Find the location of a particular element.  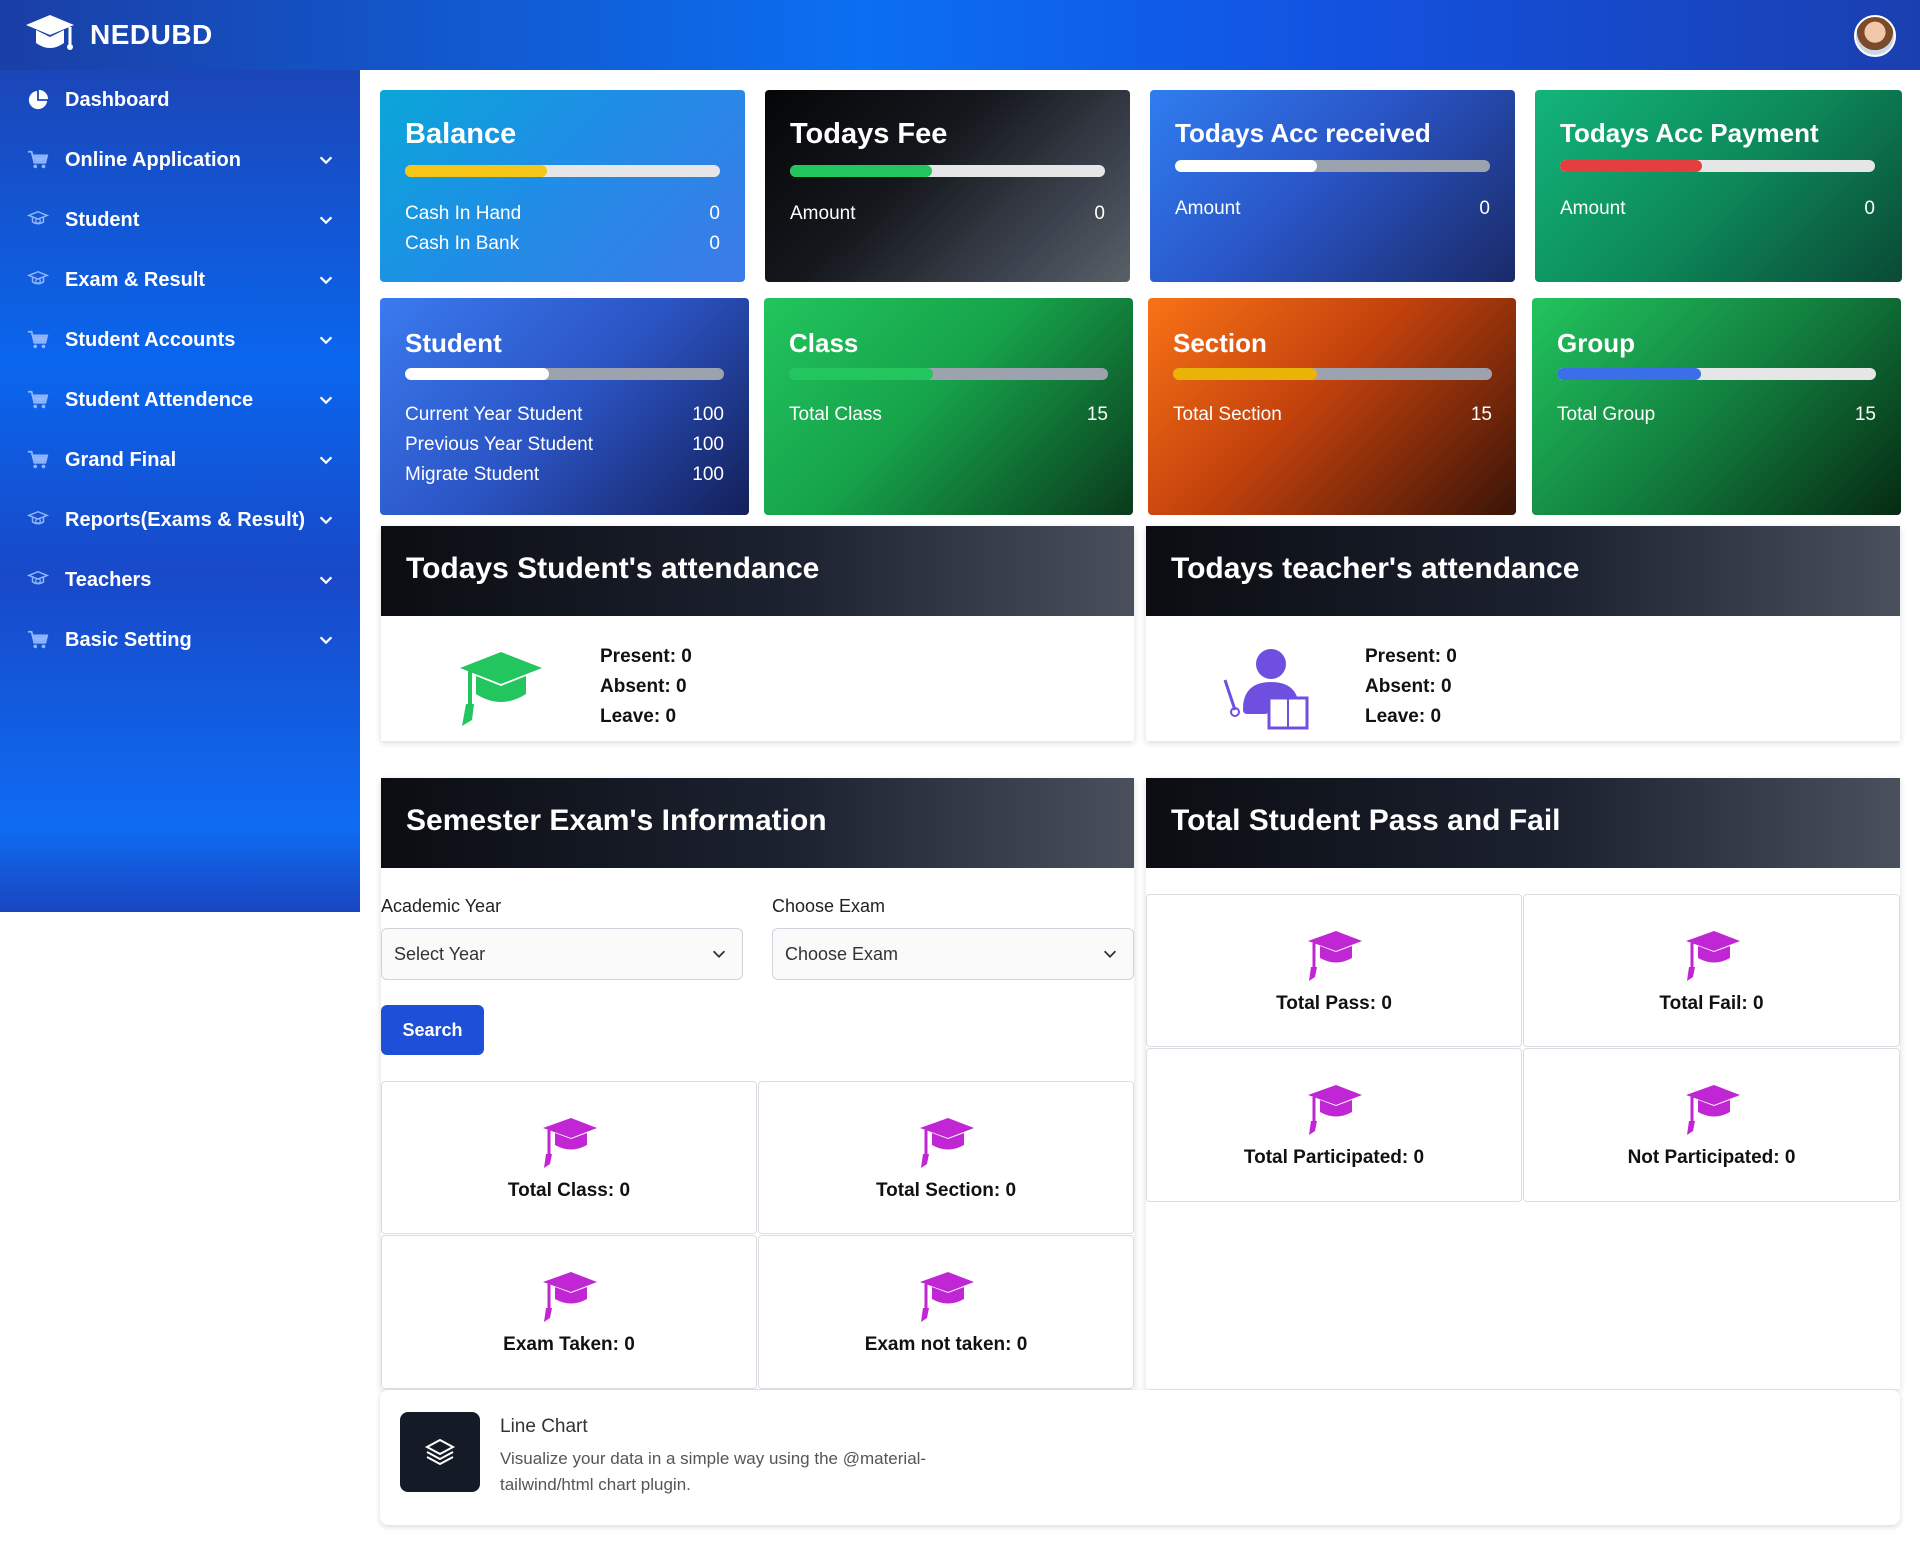

total-pass-tile: Total Pass: 0 is located at coordinates (1334, 970).